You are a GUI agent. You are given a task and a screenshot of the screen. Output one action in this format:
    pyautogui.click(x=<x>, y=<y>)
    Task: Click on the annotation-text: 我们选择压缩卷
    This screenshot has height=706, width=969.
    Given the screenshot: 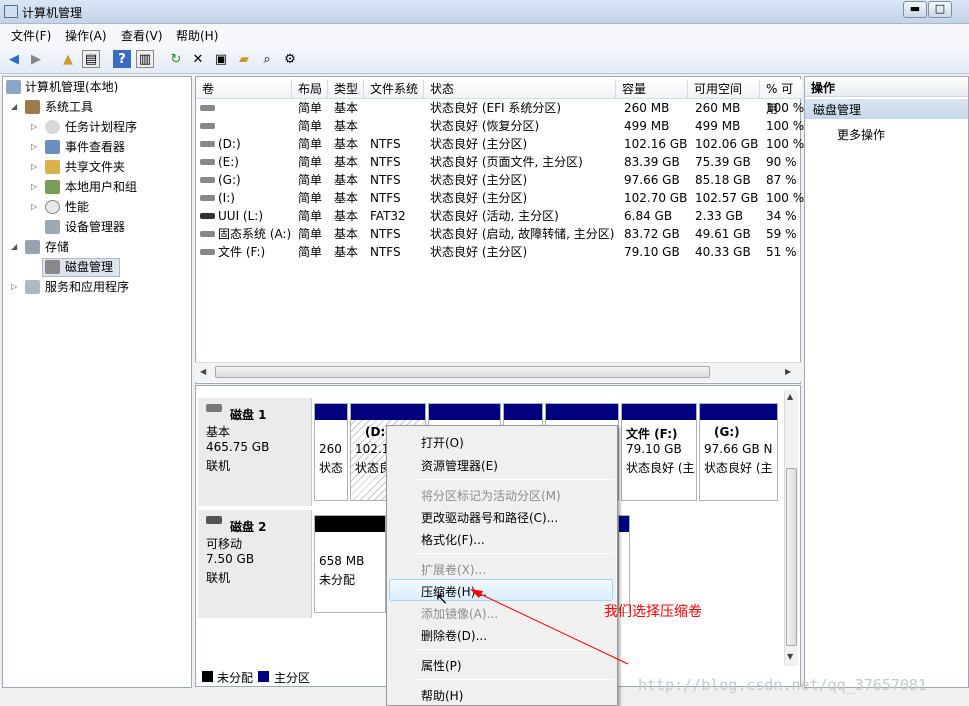 What is the action you would take?
    pyautogui.click(x=653, y=612)
    